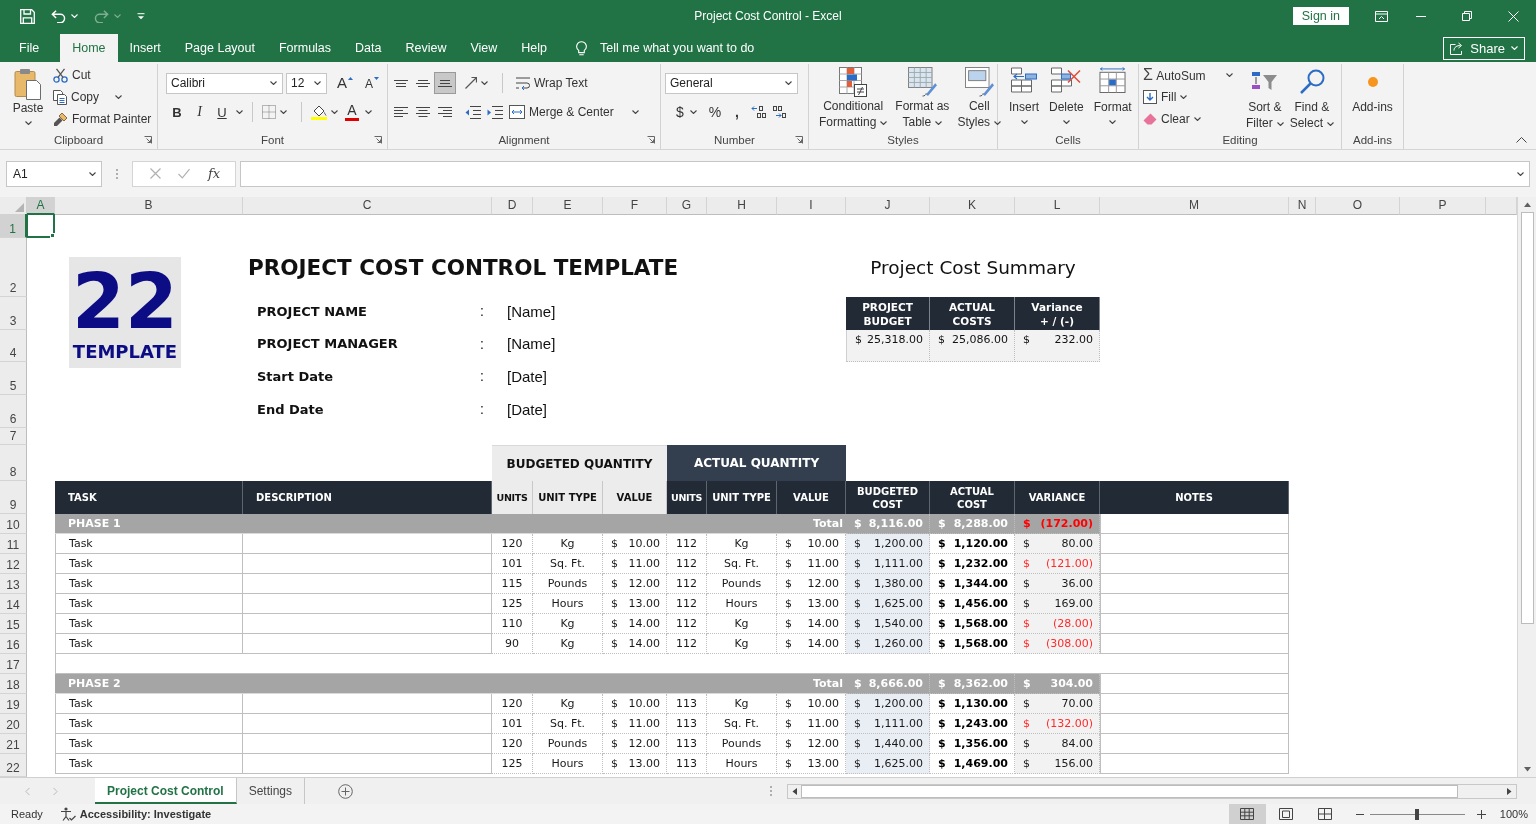  I want to click on shrink-font-button: A, so click(372, 83).